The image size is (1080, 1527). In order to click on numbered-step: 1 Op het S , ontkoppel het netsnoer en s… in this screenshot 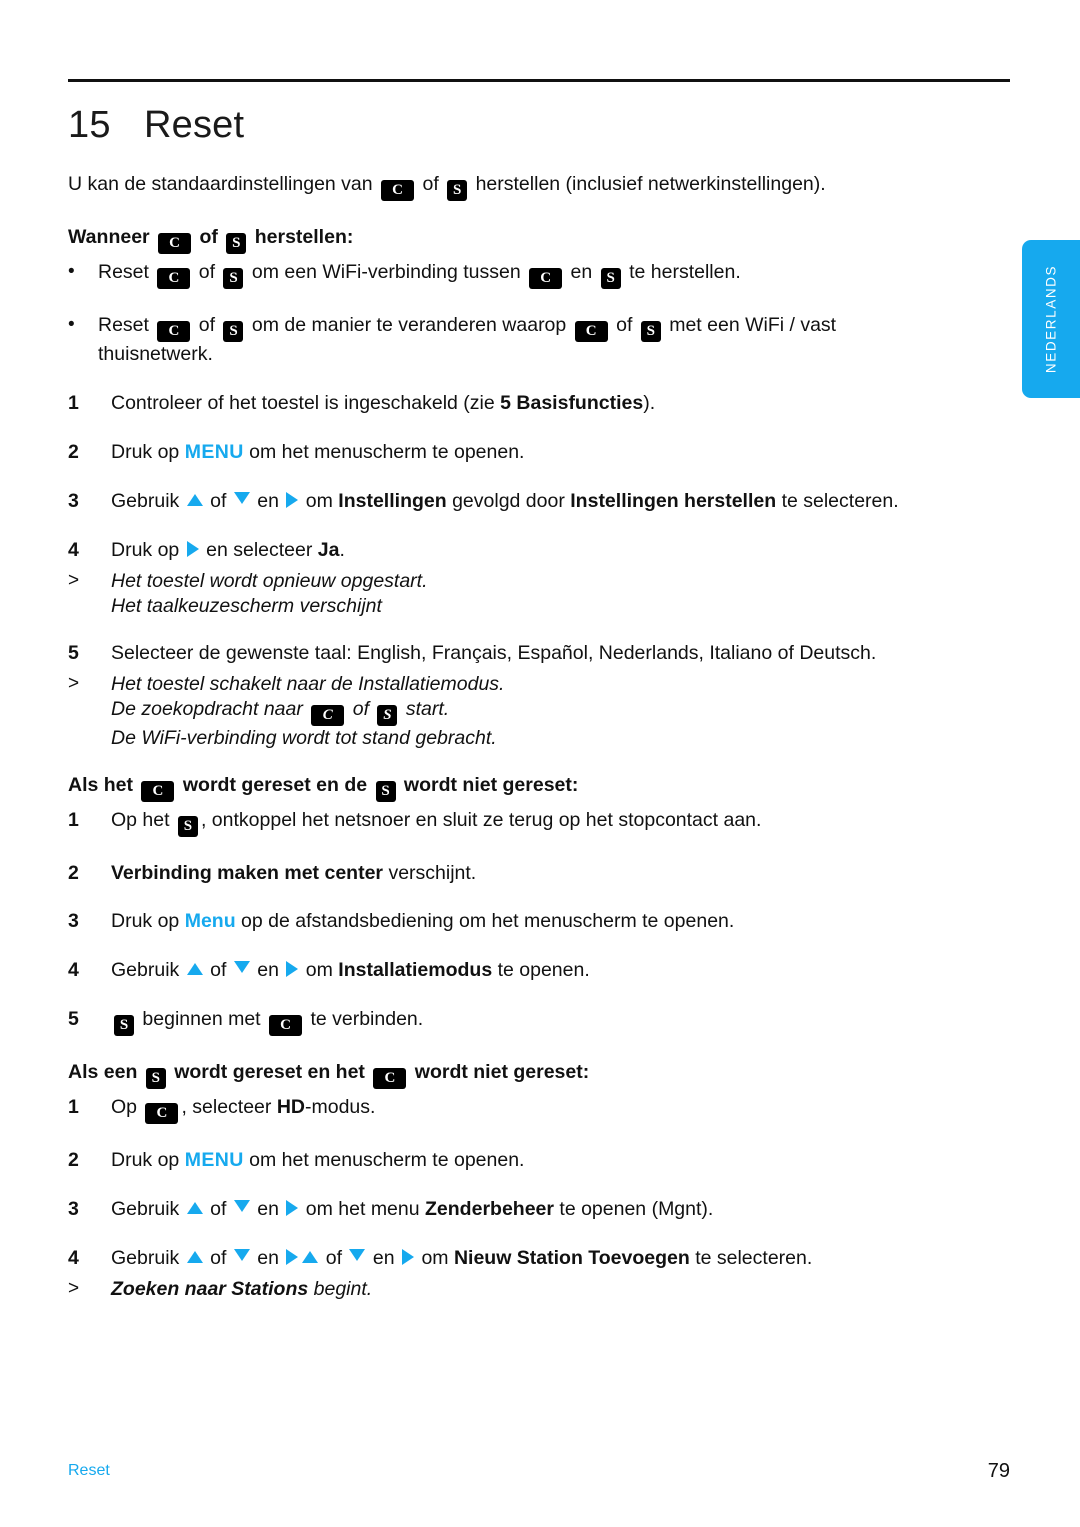, I will do `click(540, 822)`.